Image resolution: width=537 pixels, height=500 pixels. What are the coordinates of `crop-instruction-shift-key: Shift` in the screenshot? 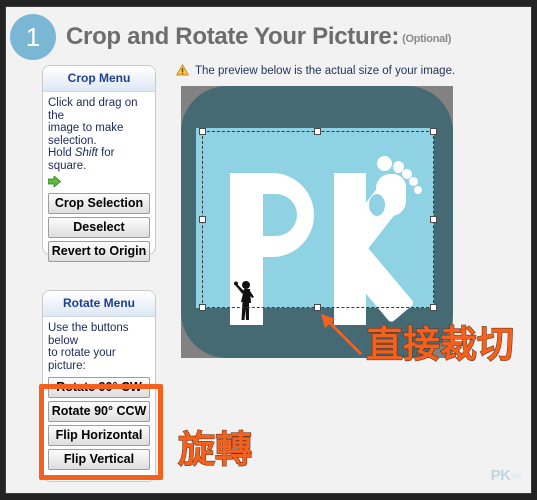 It's located at (86, 153).